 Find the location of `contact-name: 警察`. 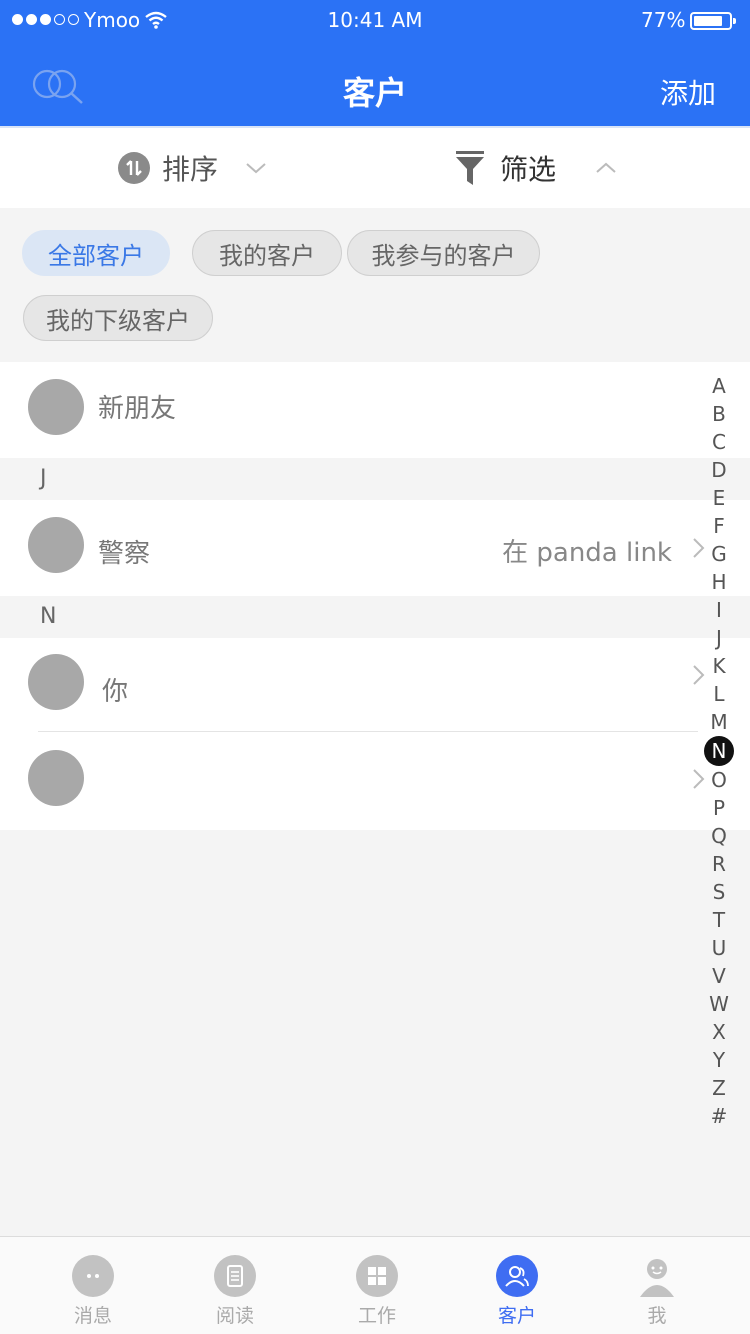

contact-name: 警察 is located at coordinates (124, 554).